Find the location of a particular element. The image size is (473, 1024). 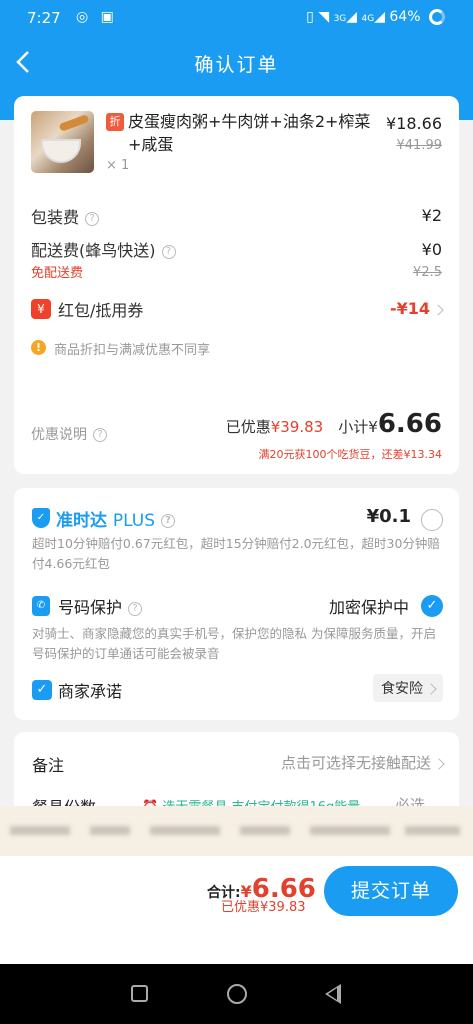

product-original-price: ¥41.99 is located at coordinates (419, 145).